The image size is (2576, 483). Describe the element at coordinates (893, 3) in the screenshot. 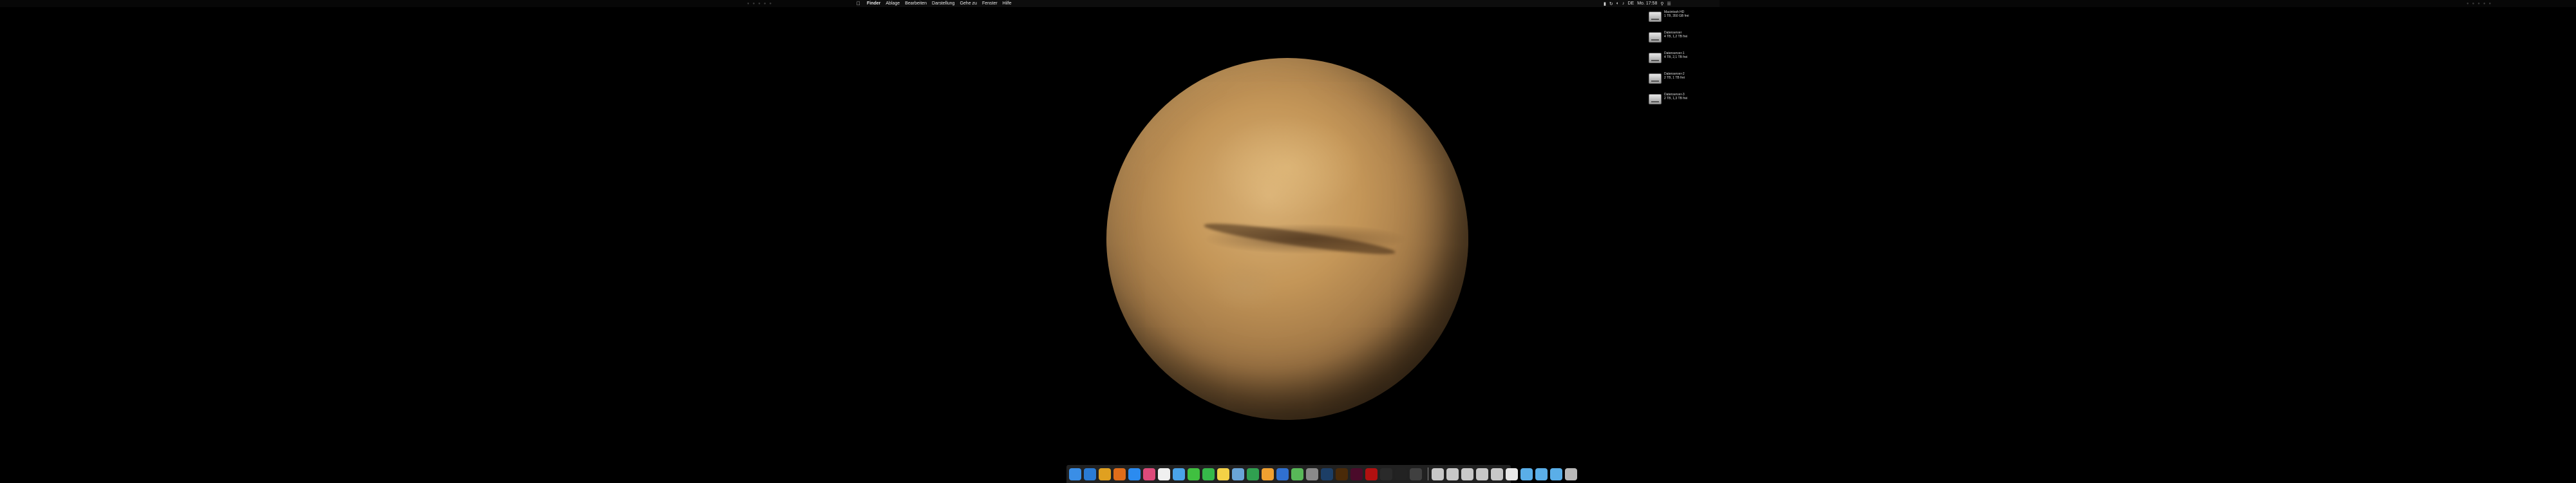

I see `menu-ablage: Ablage` at that location.